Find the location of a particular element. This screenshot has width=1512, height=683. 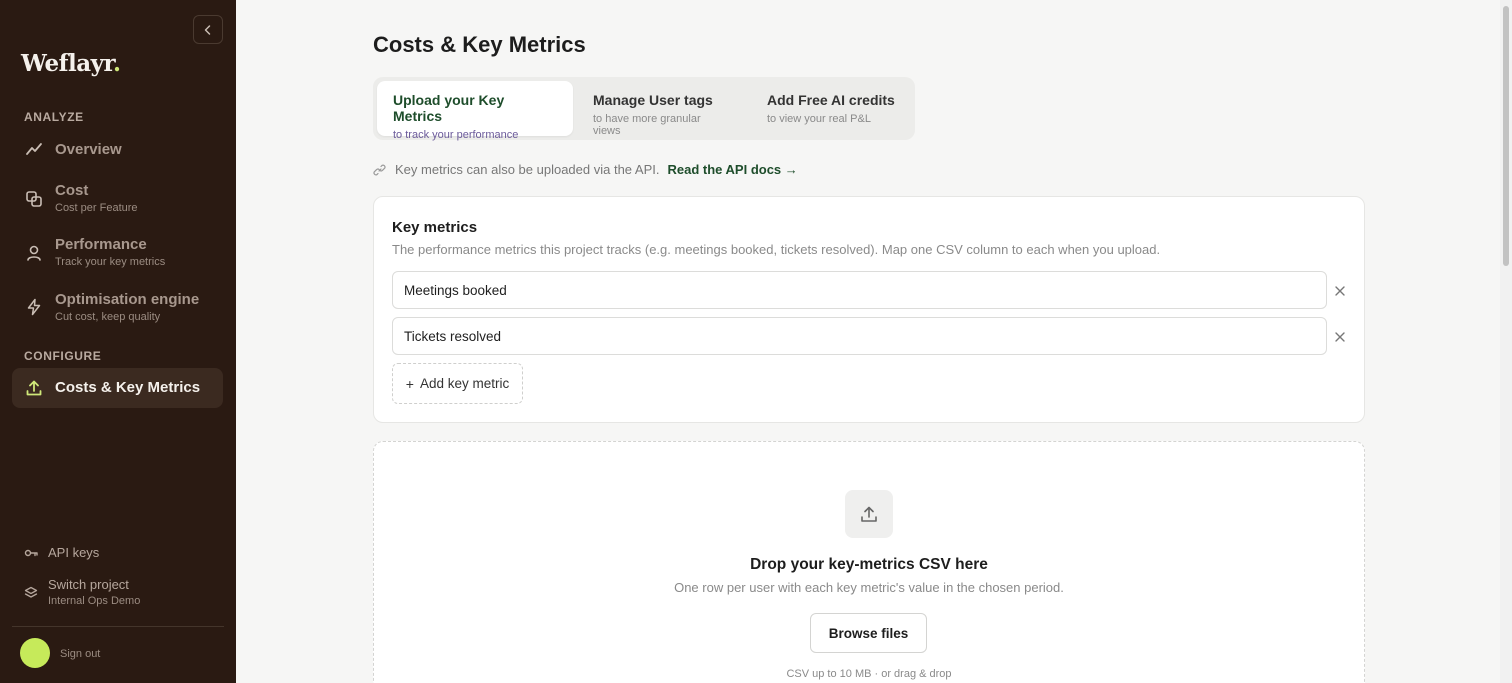

dropzone-title: Drop your key-metrics CSV here is located at coordinates (869, 564).